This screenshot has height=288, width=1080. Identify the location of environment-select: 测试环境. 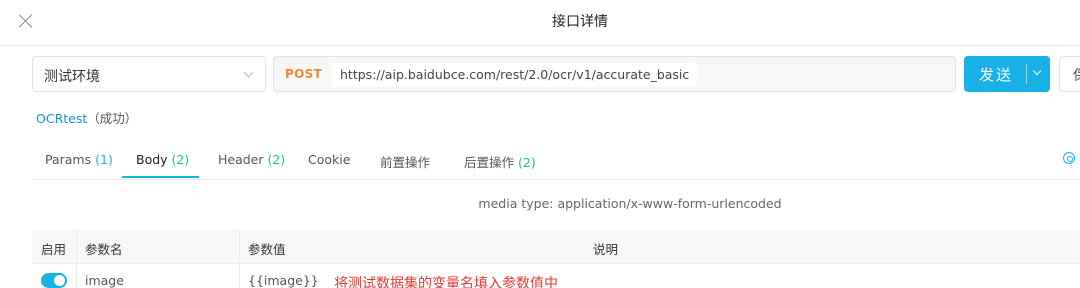
(149, 74).